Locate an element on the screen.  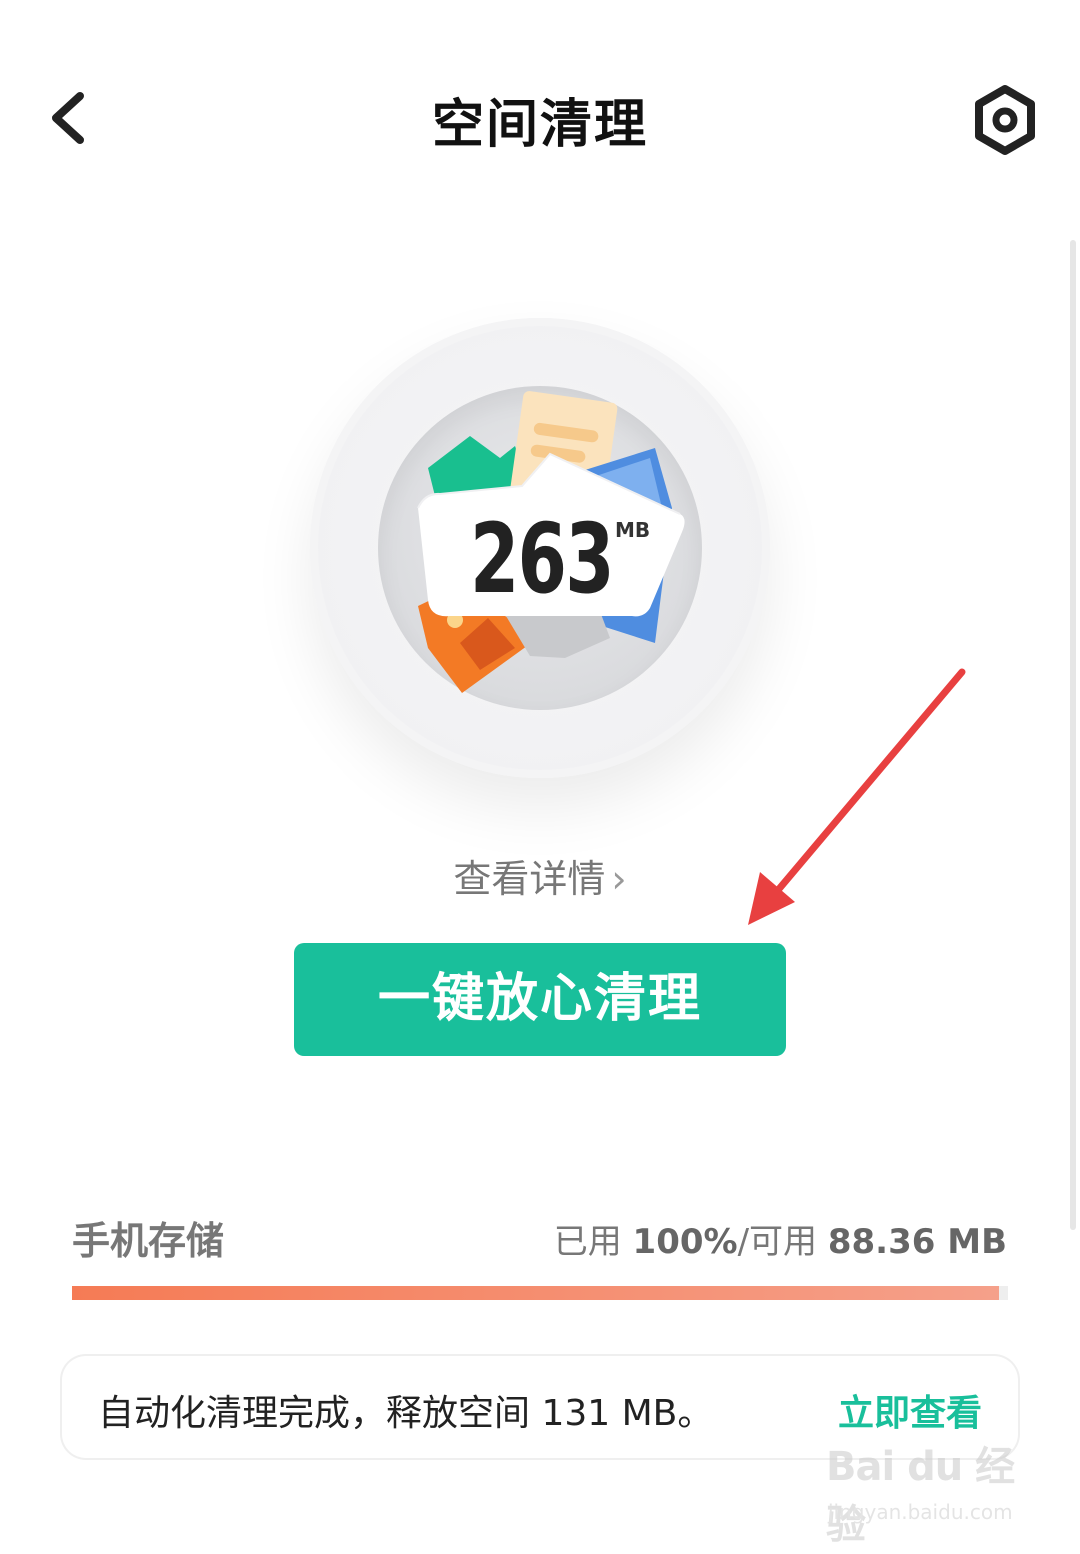
storage-used-percent: 100% is located at coordinates (685, 1242).